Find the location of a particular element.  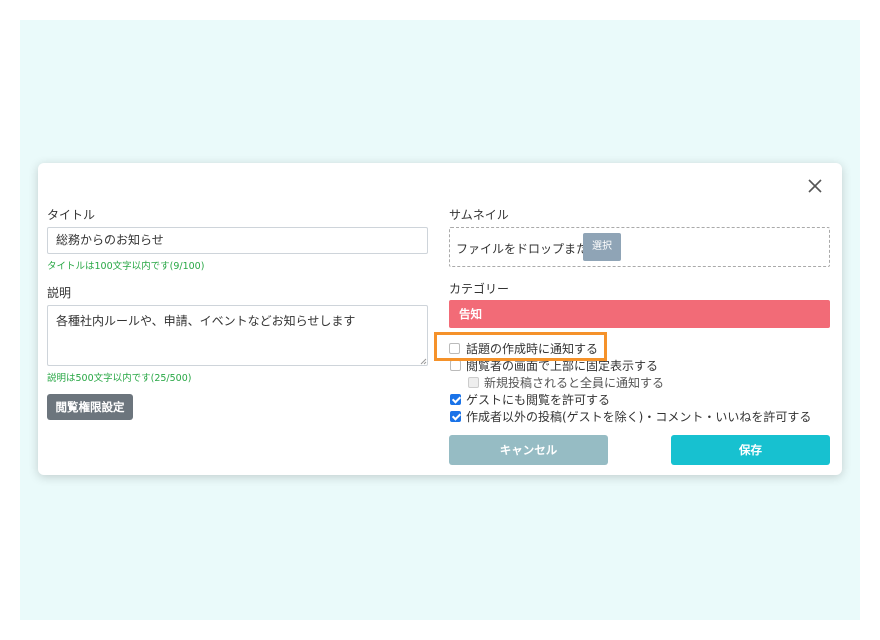

resize-handle-icon is located at coordinates (423, 361).